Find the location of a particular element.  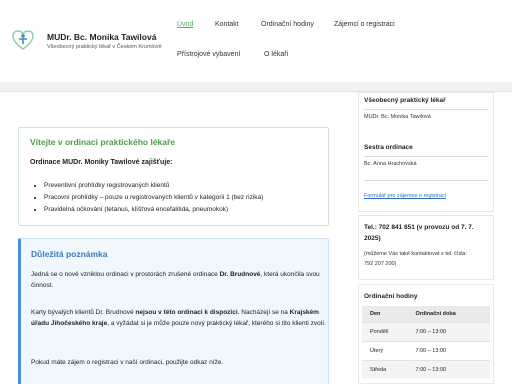

doctor-heading: Všeobecný praktický lékař is located at coordinates (405, 100).